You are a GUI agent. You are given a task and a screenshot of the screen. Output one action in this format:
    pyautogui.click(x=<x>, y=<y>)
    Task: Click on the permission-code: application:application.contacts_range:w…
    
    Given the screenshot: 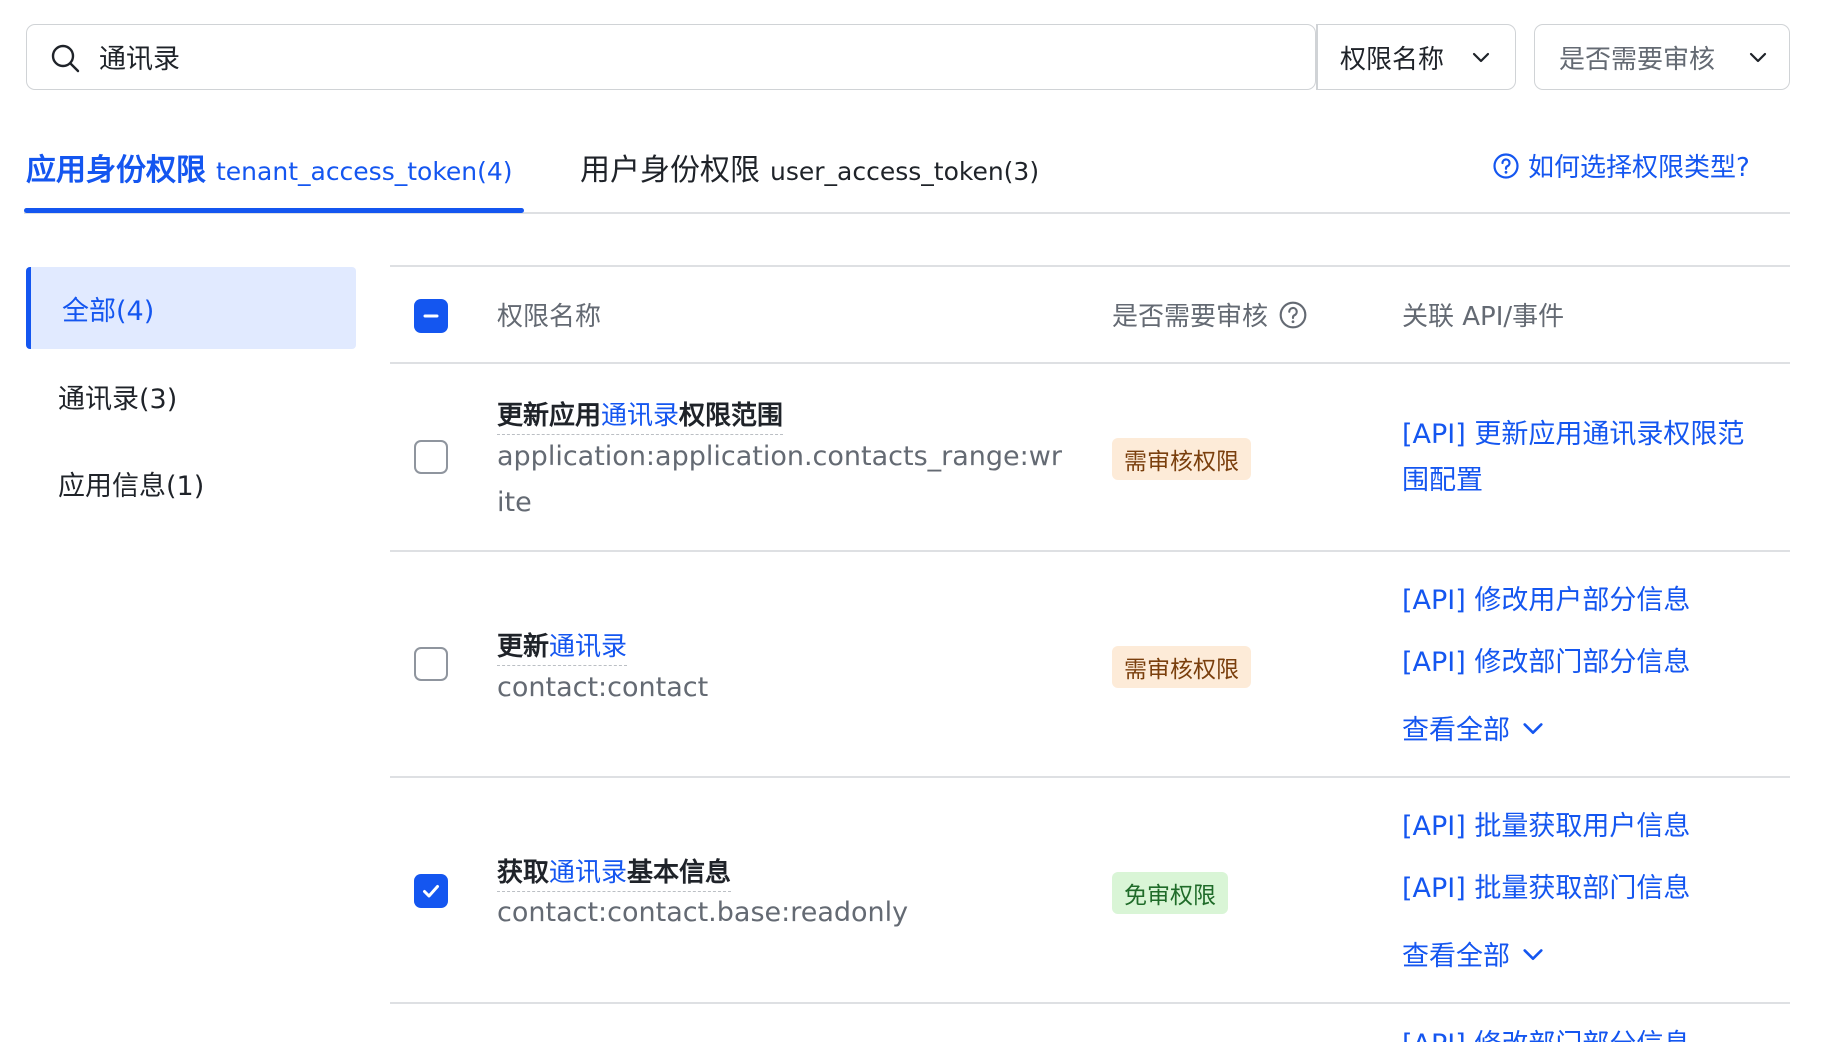 What is the action you would take?
    pyautogui.click(x=779, y=480)
    